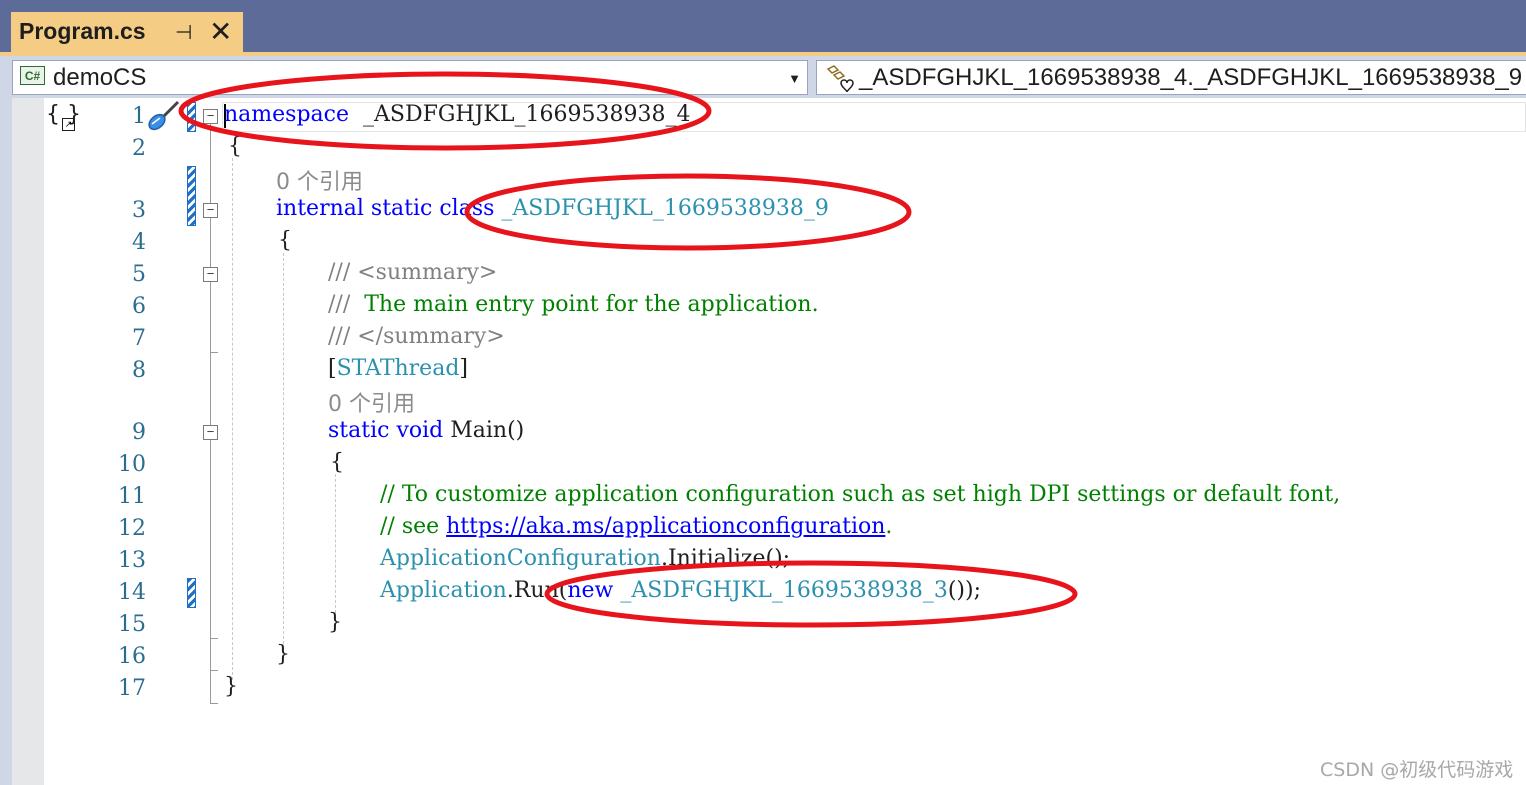  Describe the element at coordinates (132, 656) in the screenshot. I see `line-number: 16` at that location.